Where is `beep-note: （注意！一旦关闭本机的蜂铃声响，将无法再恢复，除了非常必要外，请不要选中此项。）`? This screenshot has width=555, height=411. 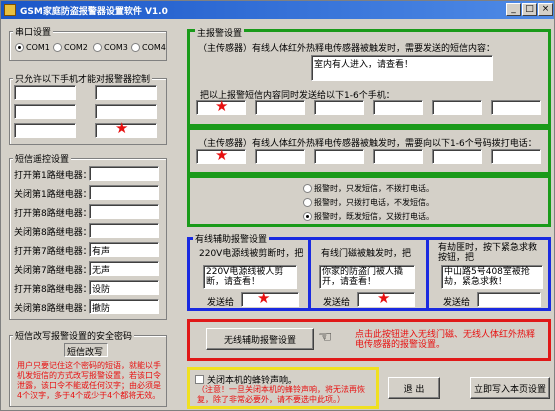
beep-note: （注意！一旦关闭本机的蜂铃声响，将无法再恢复，除了非常必要外，请不要选中此项。） is located at coordinates (281, 394).